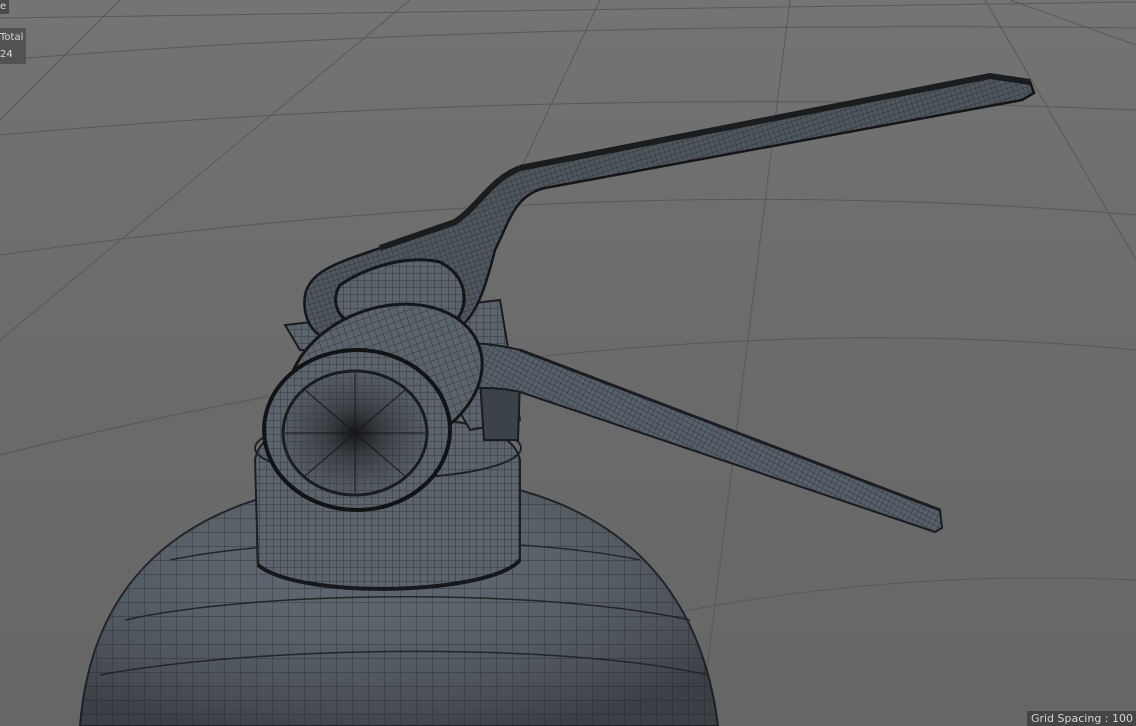 This screenshot has height=726, width=1136. What do you see at coordinates (5, 7) in the screenshot?
I see `viewport-menu-label: e` at bounding box center [5, 7].